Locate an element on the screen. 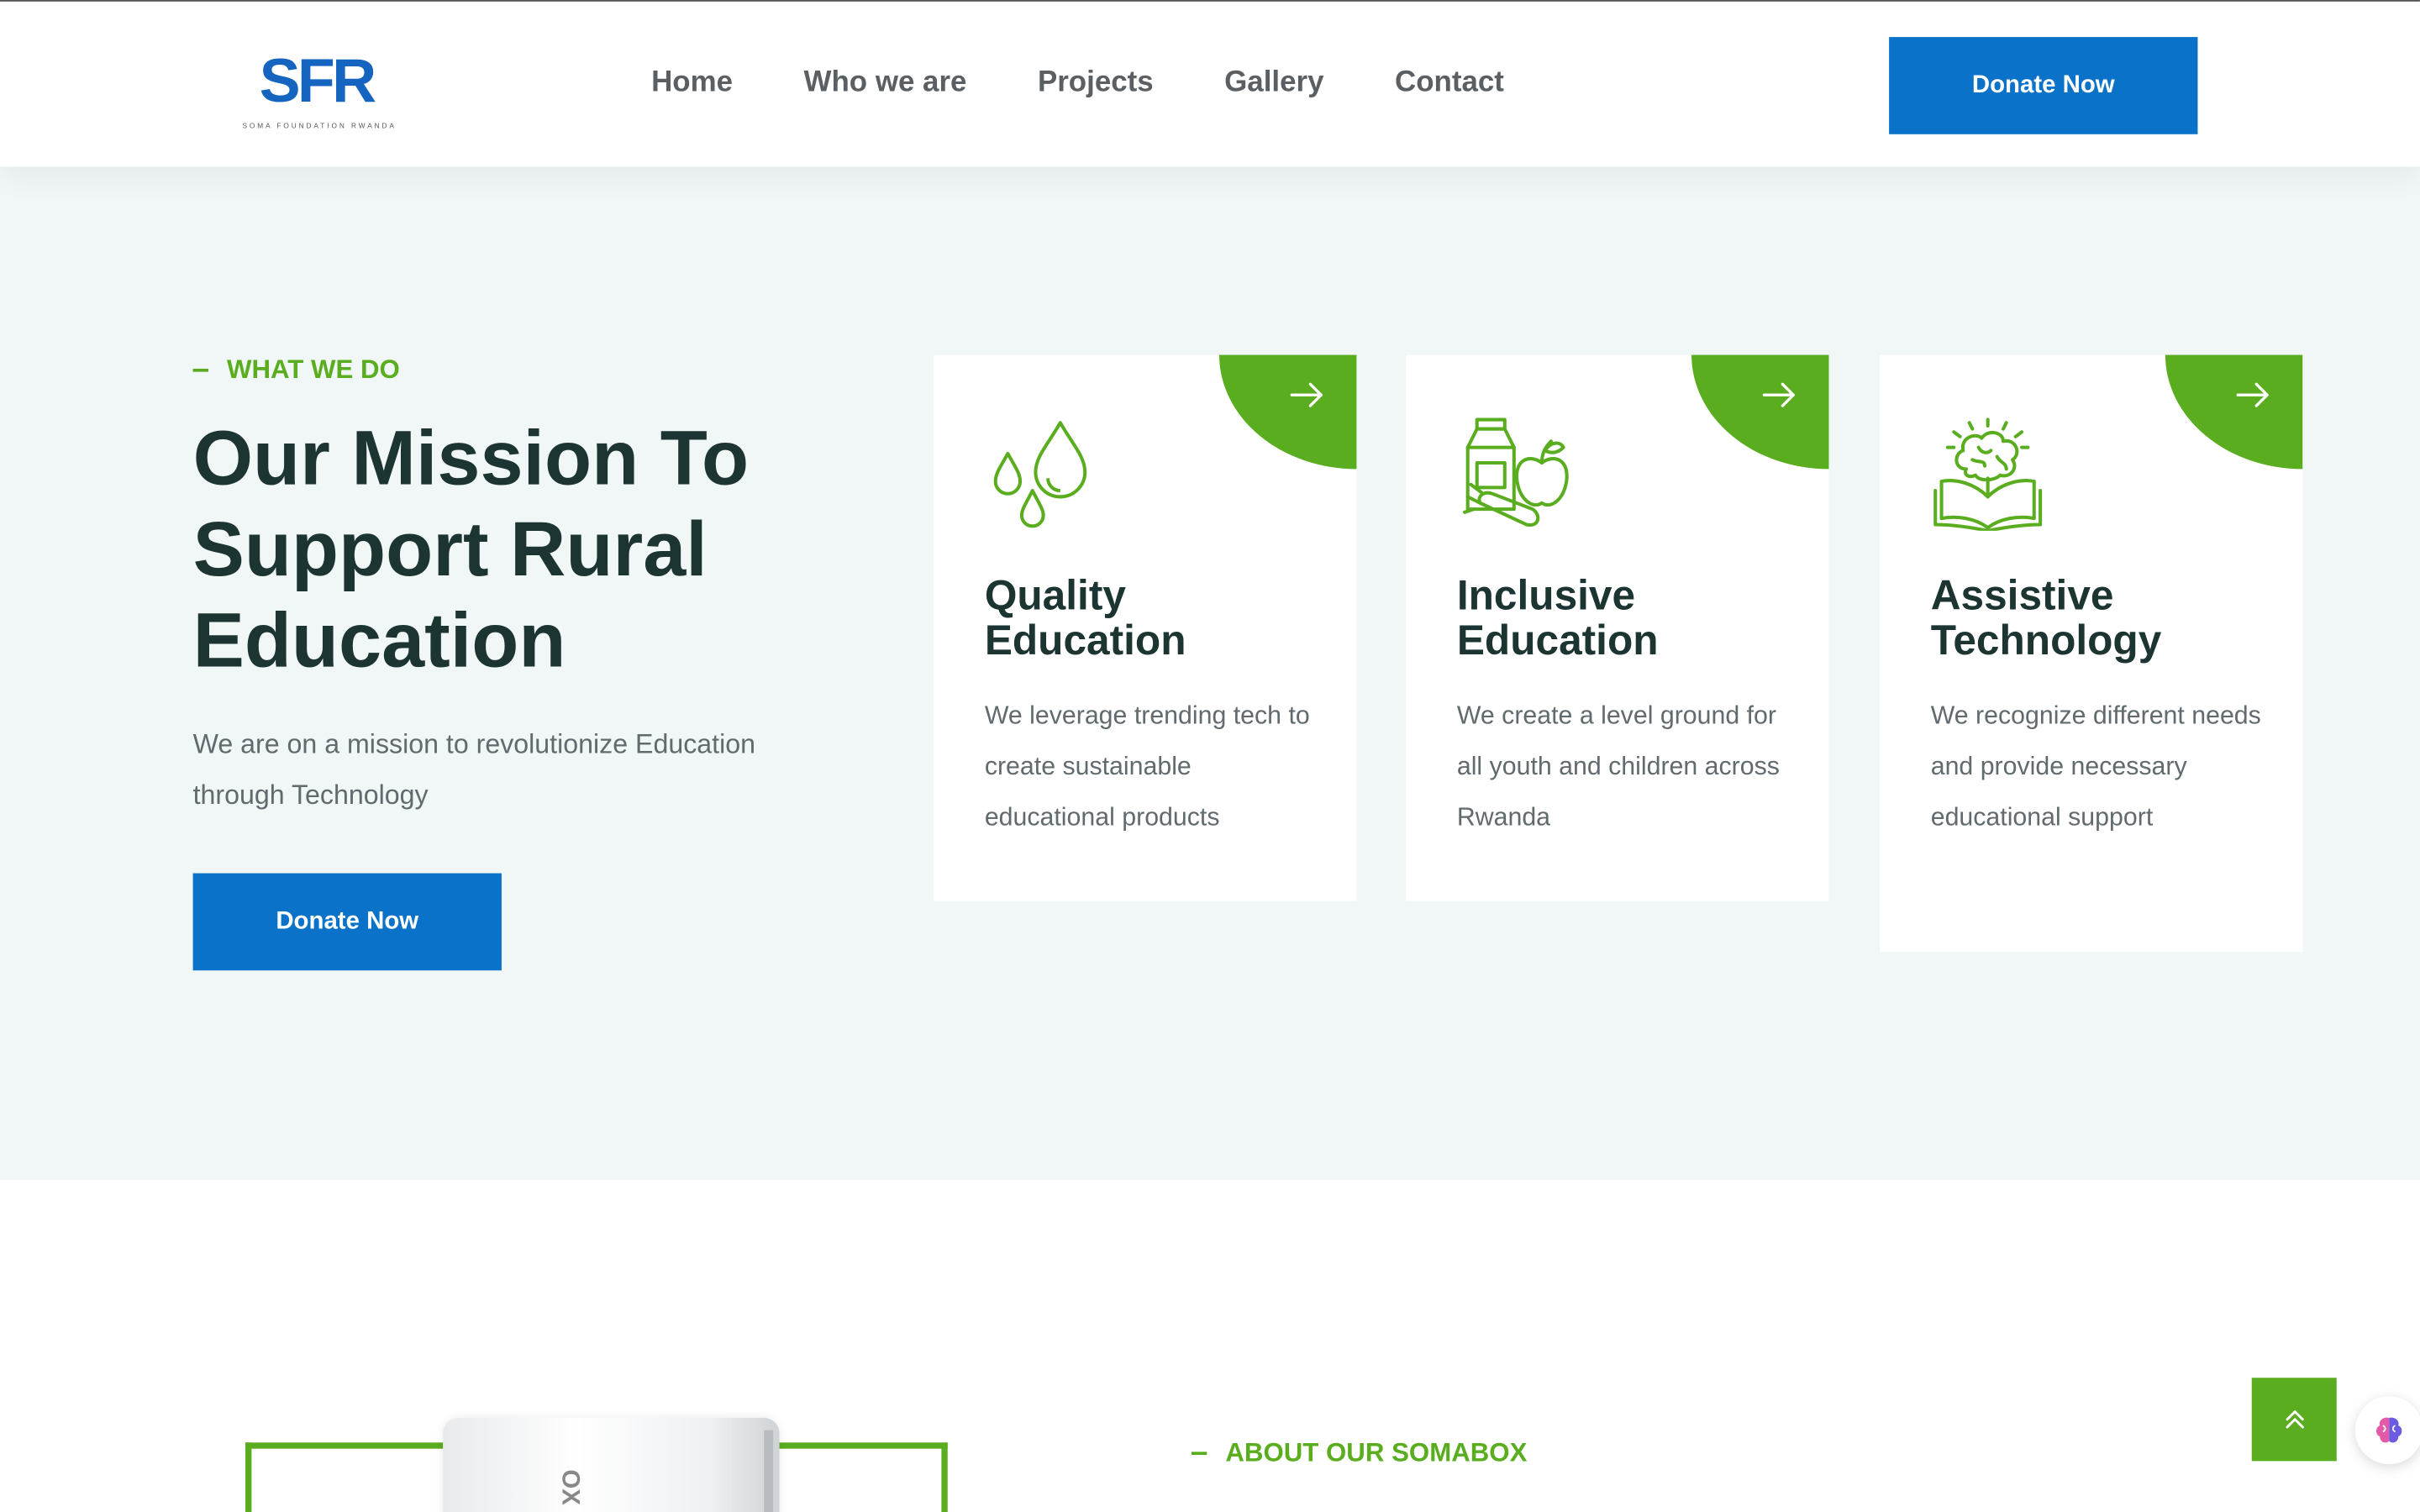  site-logo: SFR SOMA FOUNDATION RWANDA is located at coordinates (319, 90).